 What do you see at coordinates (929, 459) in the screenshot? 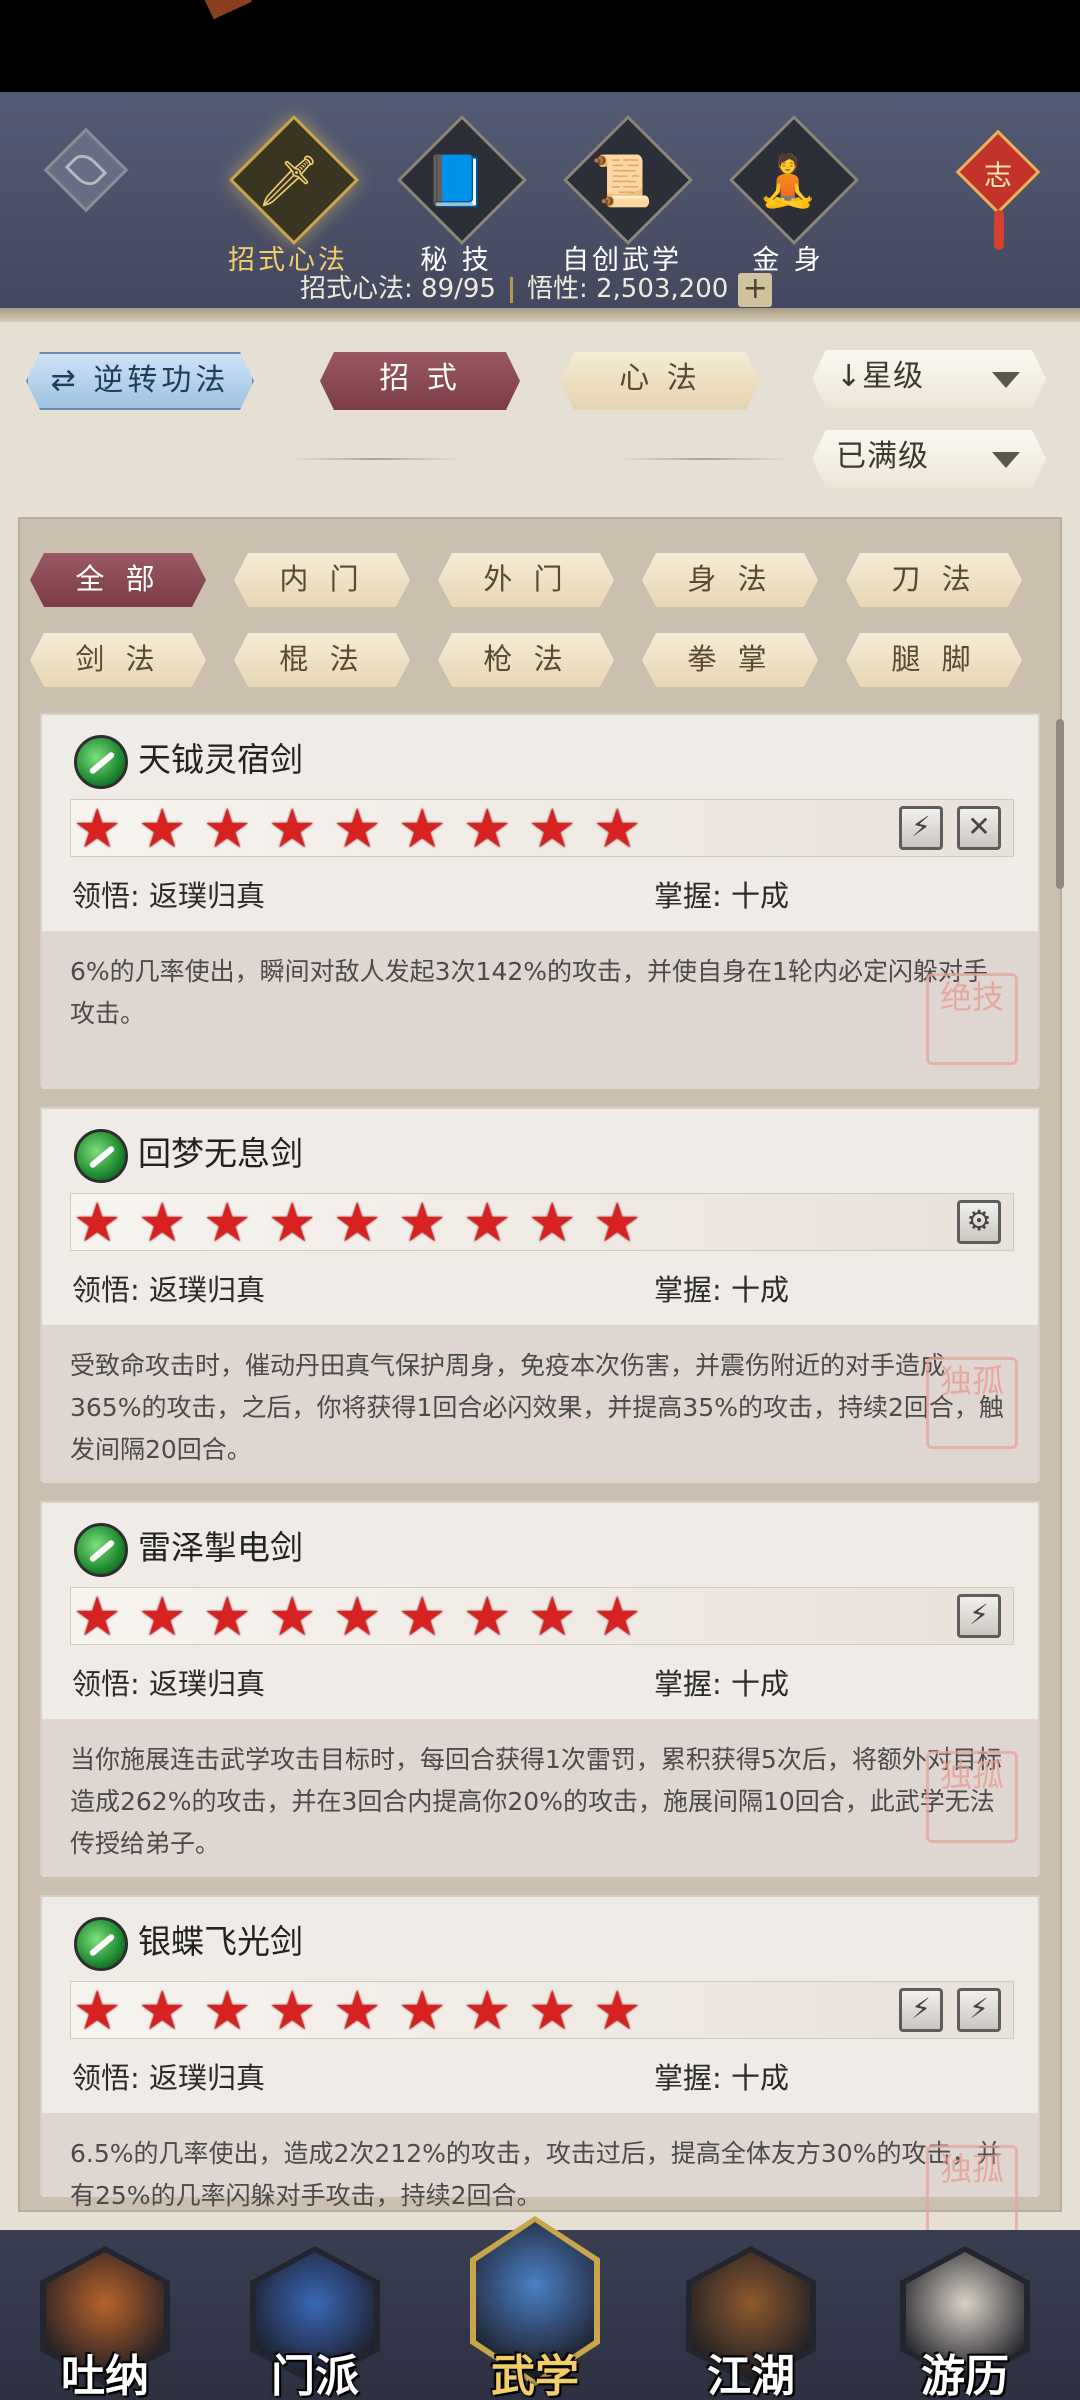
I see `filter-dropdown: 已满级` at bounding box center [929, 459].